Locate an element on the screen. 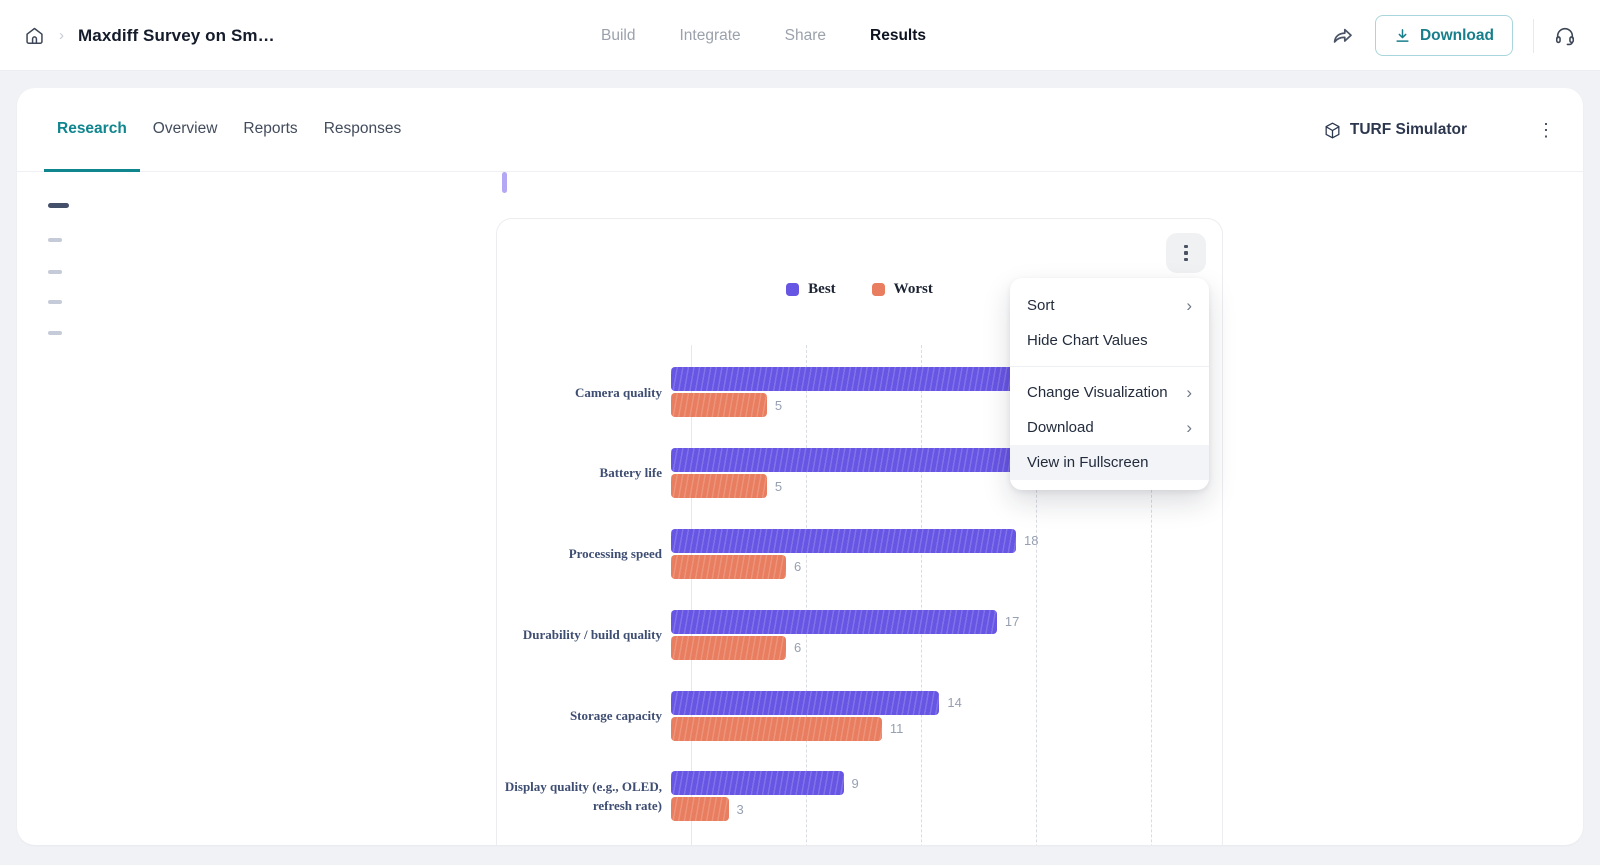 This screenshot has height=865, width=1600. bar-value-label: 18 is located at coordinates (1031, 541).